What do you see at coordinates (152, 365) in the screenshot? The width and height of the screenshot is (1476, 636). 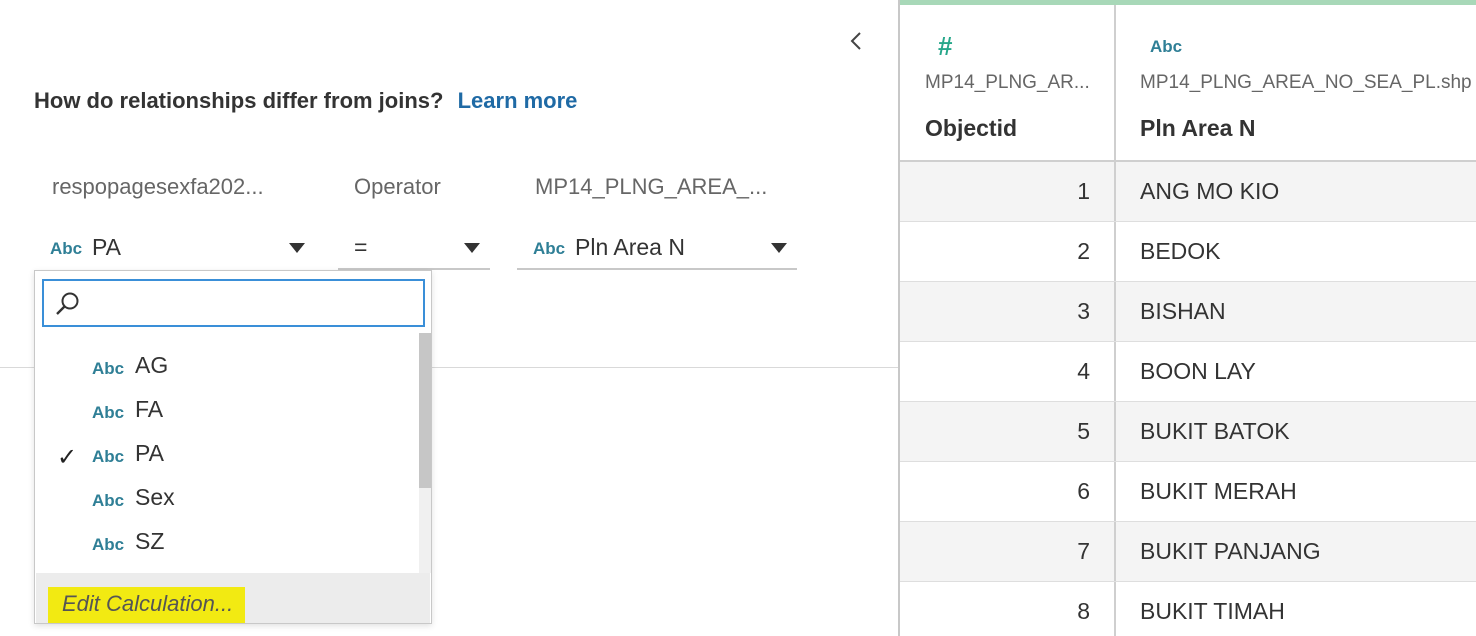 I see `field-item-label: AG` at bounding box center [152, 365].